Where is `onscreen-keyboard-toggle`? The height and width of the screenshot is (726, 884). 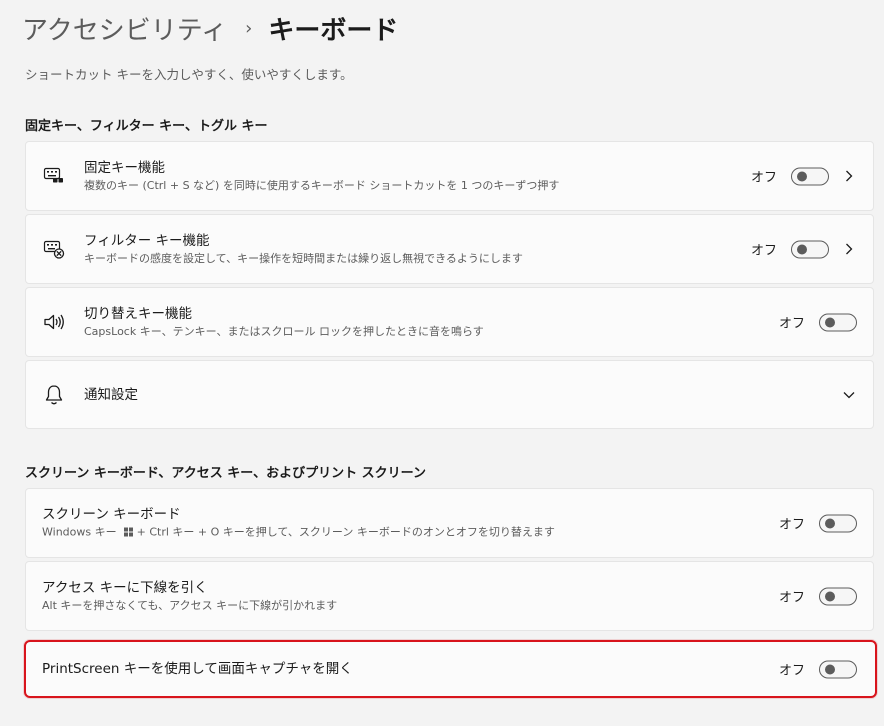
onscreen-keyboard-toggle is located at coordinates (838, 523).